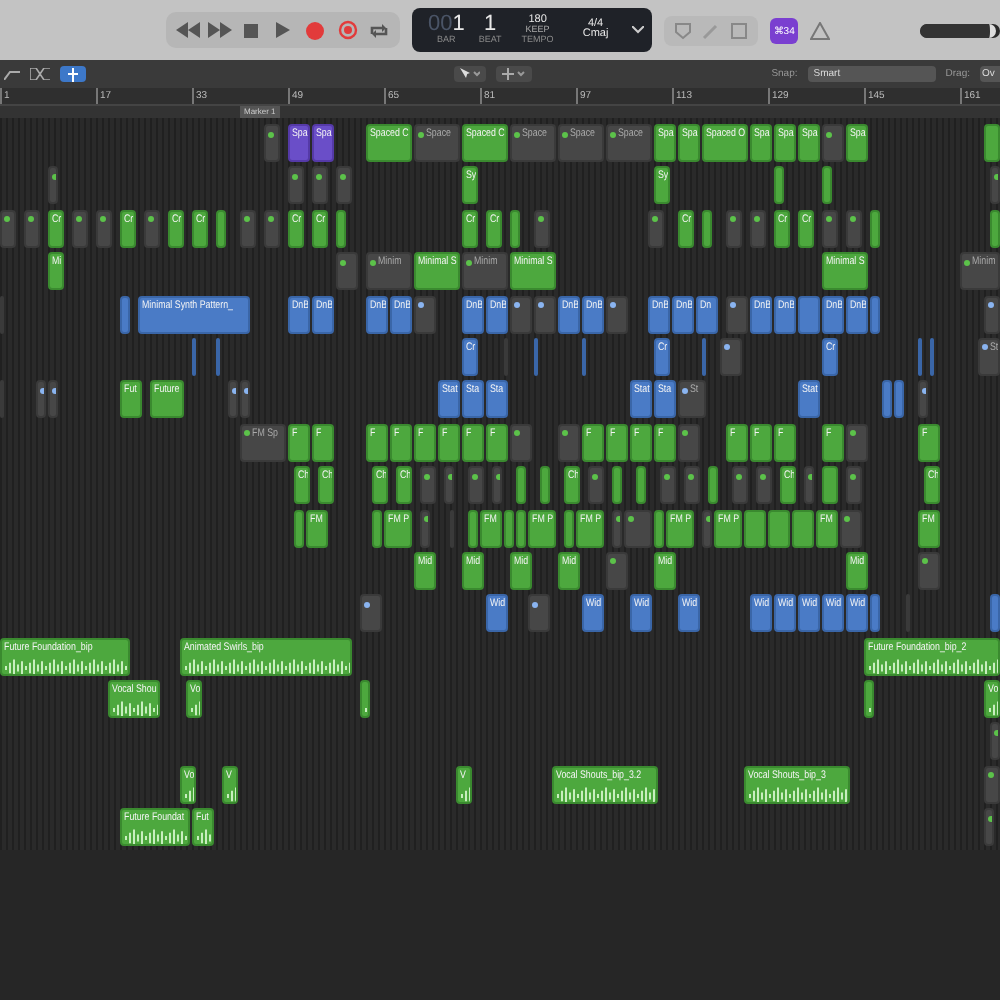 Image resolution: width=1000 pixels, height=1000 pixels. Describe the element at coordinates (475, 476) in the screenshot. I see `dot-icon` at that location.